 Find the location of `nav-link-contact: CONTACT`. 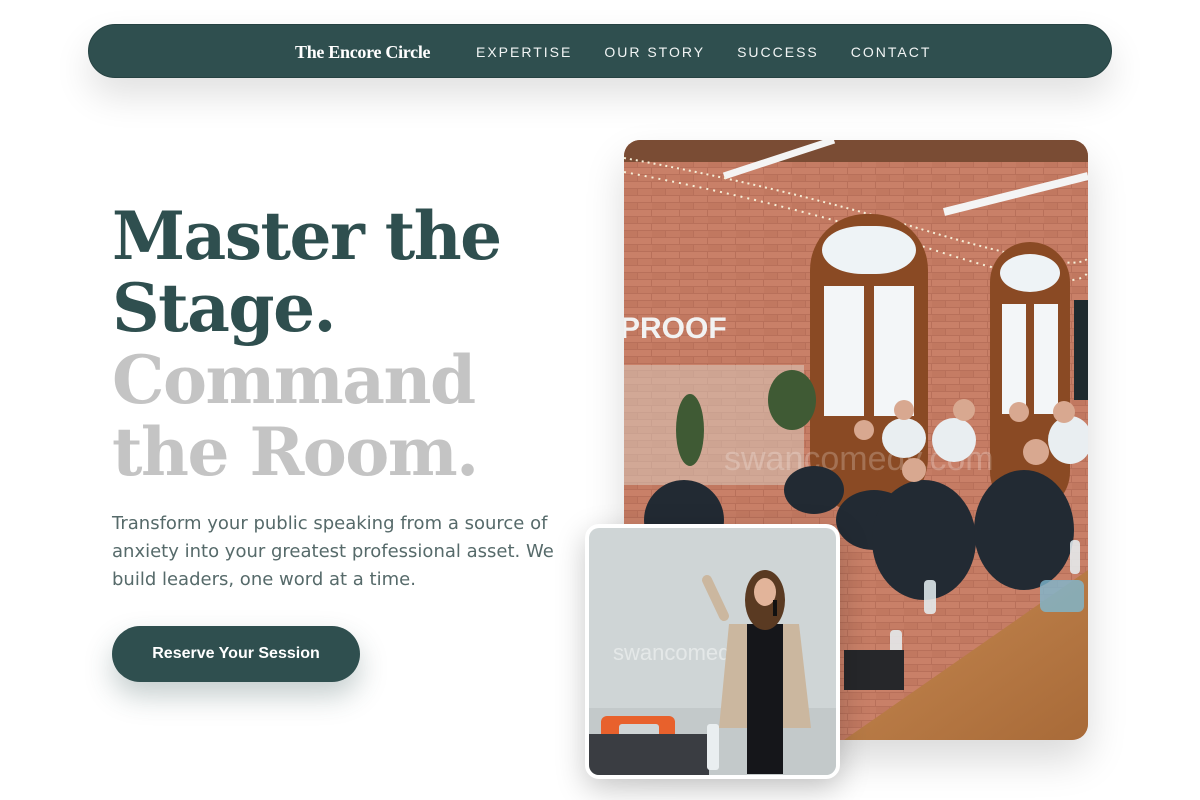

nav-link-contact: CONTACT is located at coordinates (891, 52).